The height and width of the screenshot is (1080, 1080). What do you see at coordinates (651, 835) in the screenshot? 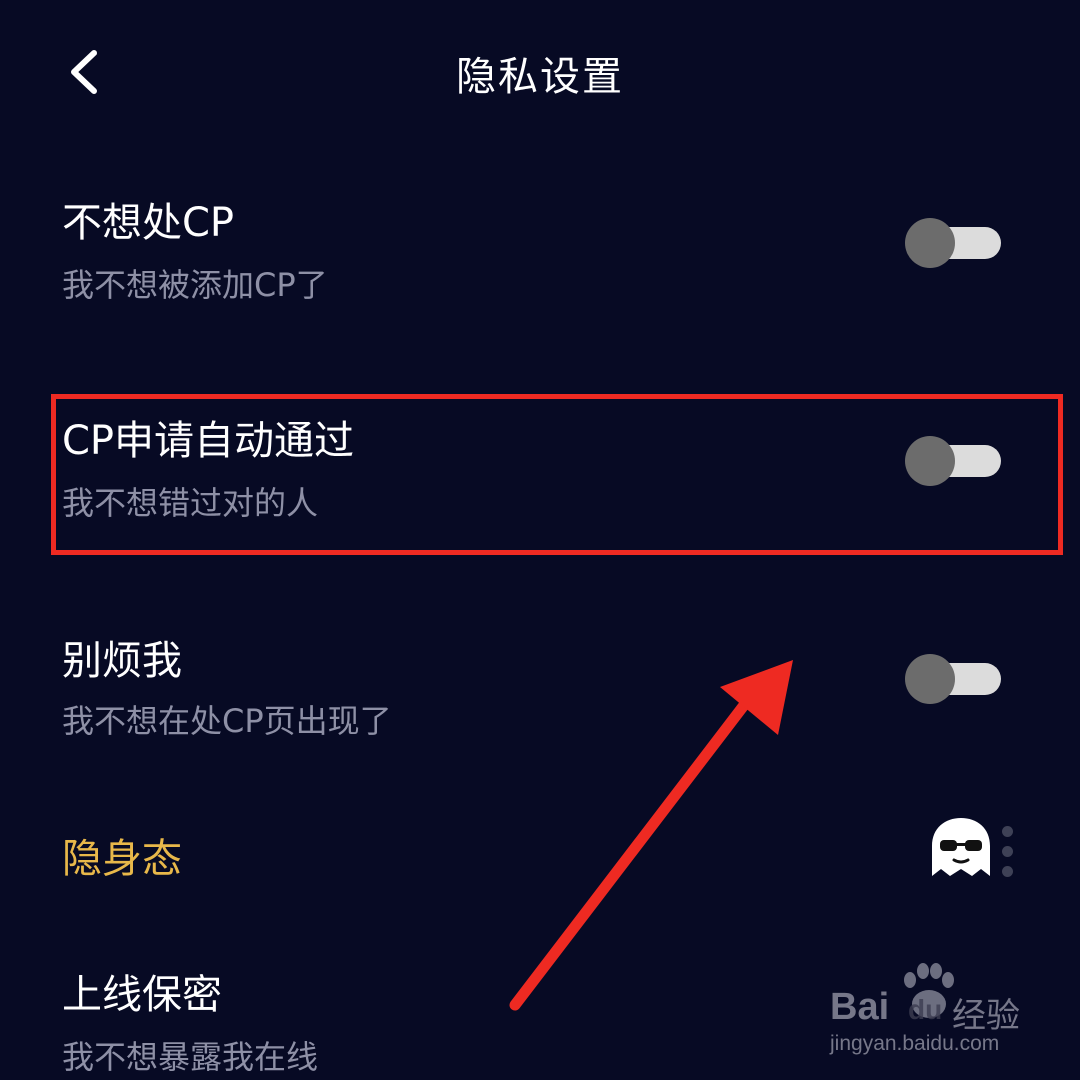
I see `annotation-arrow` at bounding box center [651, 835].